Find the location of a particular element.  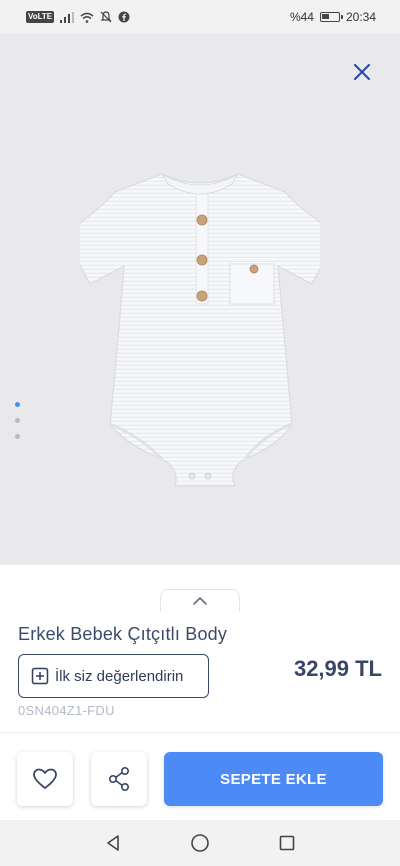

rate-label: İlk siz değerlendirin is located at coordinates (119, 676).